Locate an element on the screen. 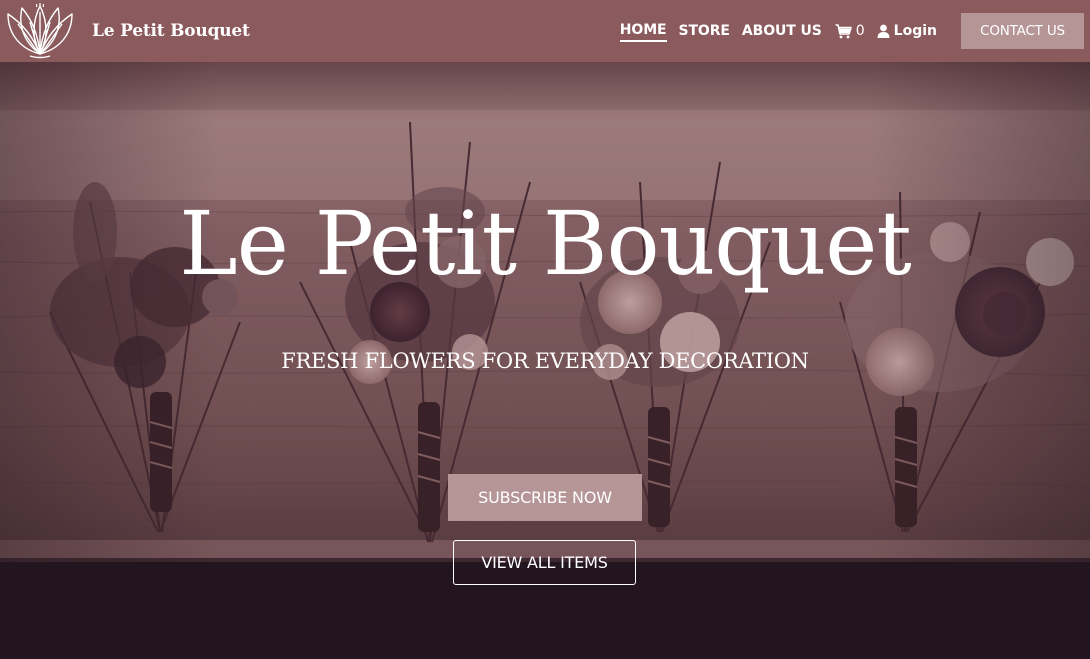 This screenshot has width=1090, height=659. contact-us-button: CONTACT US is located at coordinates (1022, 31).